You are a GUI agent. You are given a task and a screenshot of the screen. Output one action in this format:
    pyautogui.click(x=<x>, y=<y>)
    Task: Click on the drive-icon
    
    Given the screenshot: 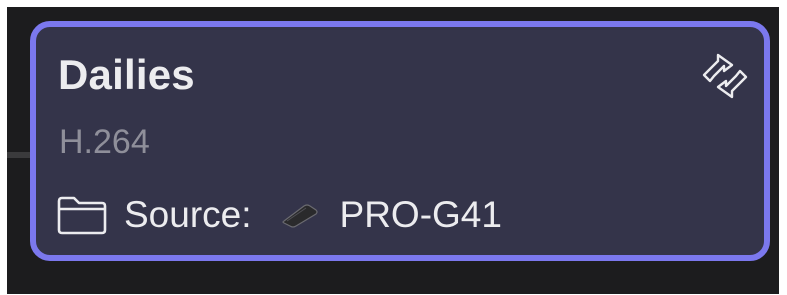 What is the action you would take?
    pyautogui.click(x=299, y=216)
    